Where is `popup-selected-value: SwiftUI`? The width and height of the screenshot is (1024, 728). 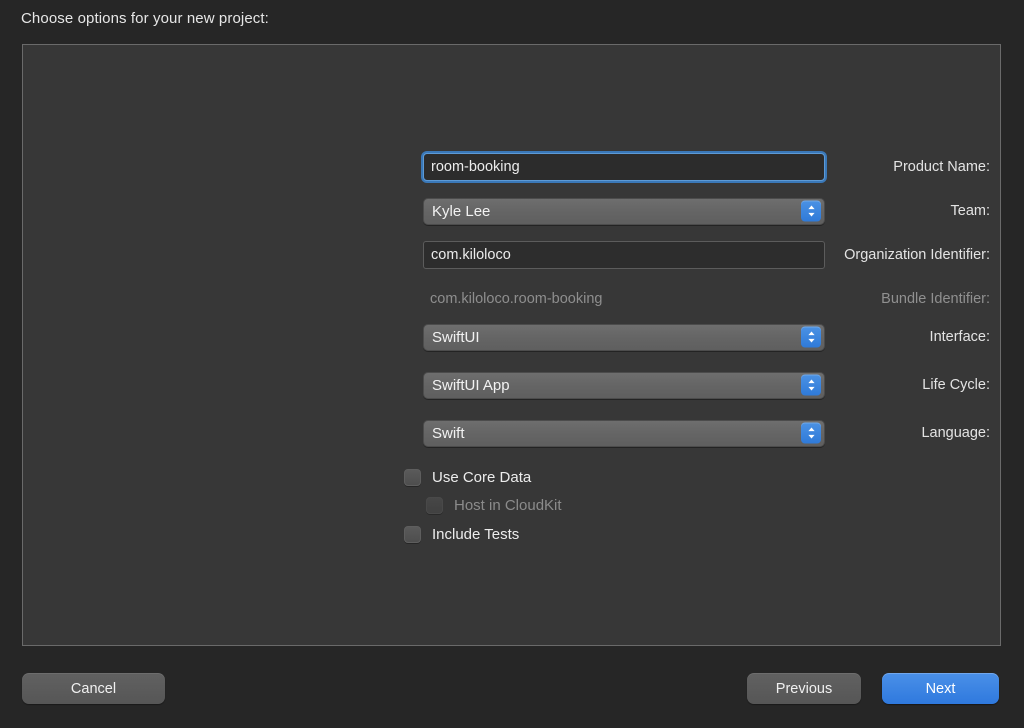 popup-selected-value: SwiftUI is located at coordinates (456, 337).